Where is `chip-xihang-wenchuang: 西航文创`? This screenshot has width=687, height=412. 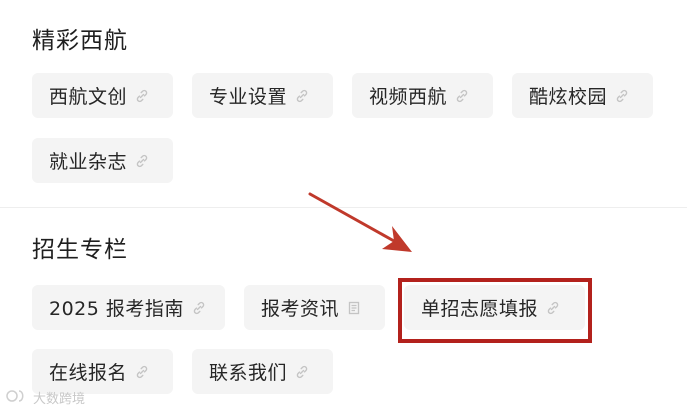
chip-xihang-wenchuang: 西航文创 is located at coordinates (102, 95).